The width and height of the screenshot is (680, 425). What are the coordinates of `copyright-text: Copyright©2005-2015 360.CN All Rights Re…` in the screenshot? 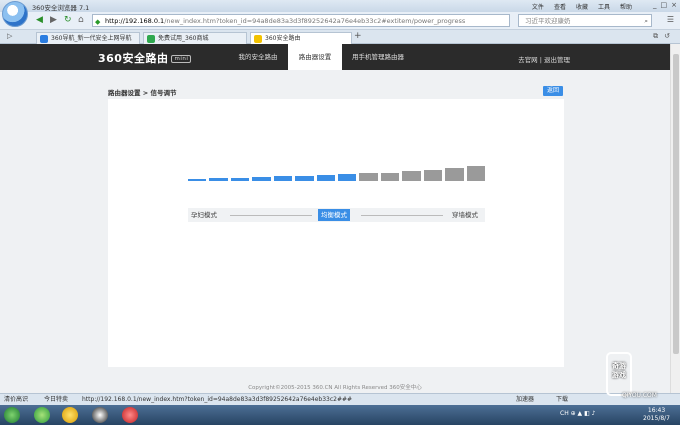 It's located at (335, 388).